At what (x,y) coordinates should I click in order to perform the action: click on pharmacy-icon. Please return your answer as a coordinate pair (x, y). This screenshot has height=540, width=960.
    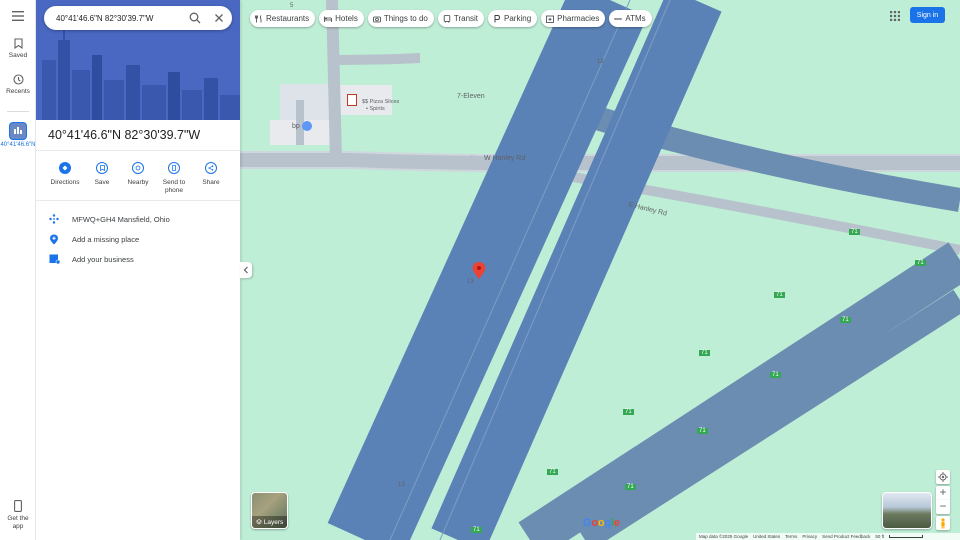
    Looking at the image, I should click on (550, 19).